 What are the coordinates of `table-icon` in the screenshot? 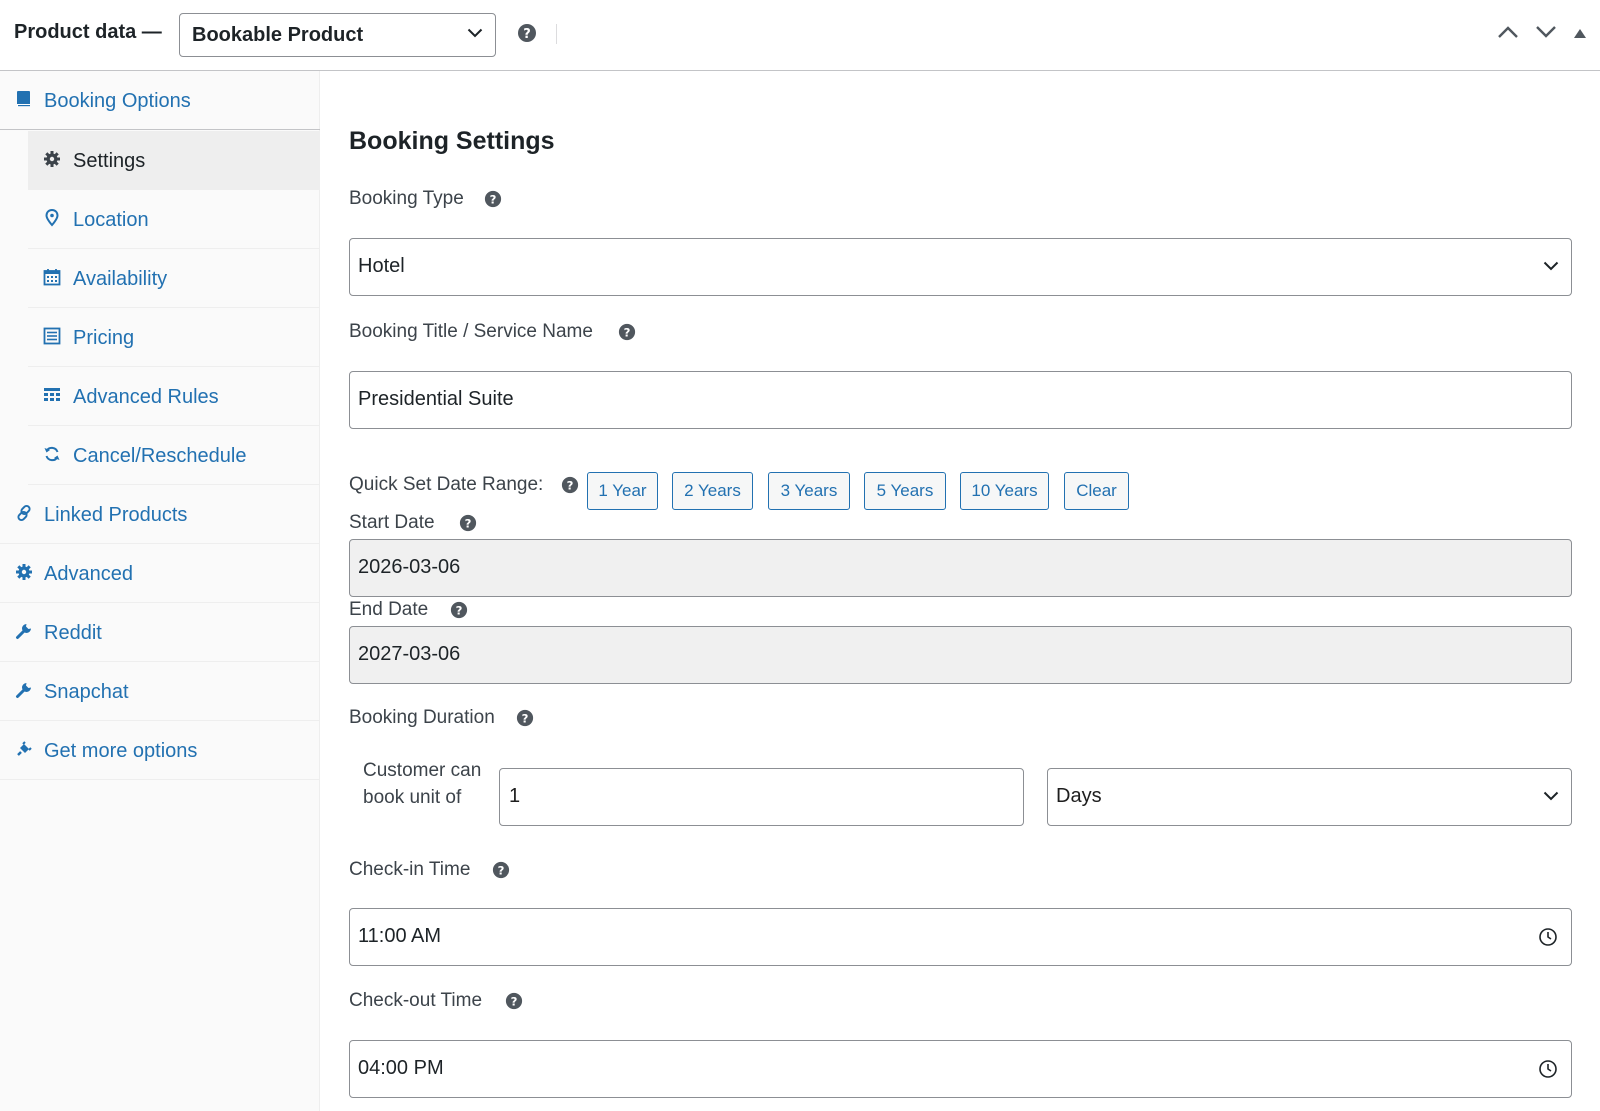 It's located at (52, 394).